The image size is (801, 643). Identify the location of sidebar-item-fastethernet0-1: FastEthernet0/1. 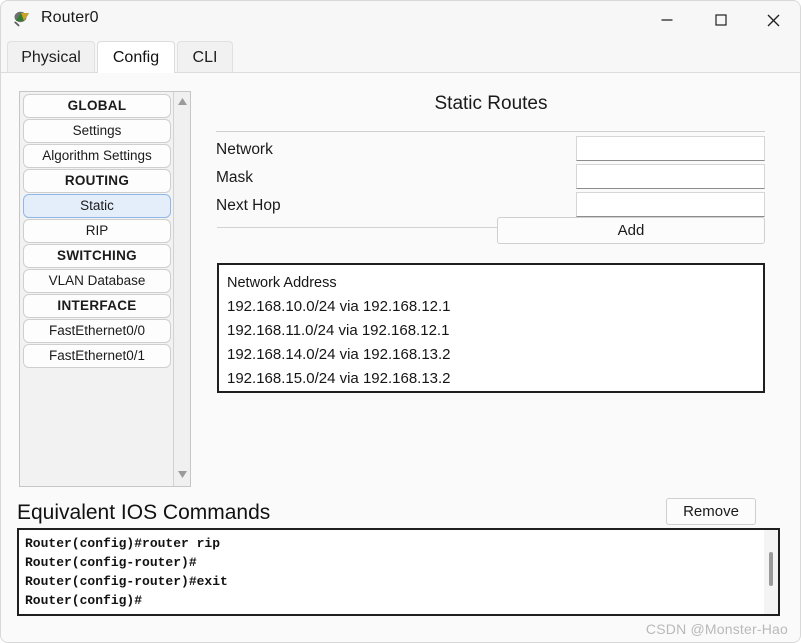
(97, 356).